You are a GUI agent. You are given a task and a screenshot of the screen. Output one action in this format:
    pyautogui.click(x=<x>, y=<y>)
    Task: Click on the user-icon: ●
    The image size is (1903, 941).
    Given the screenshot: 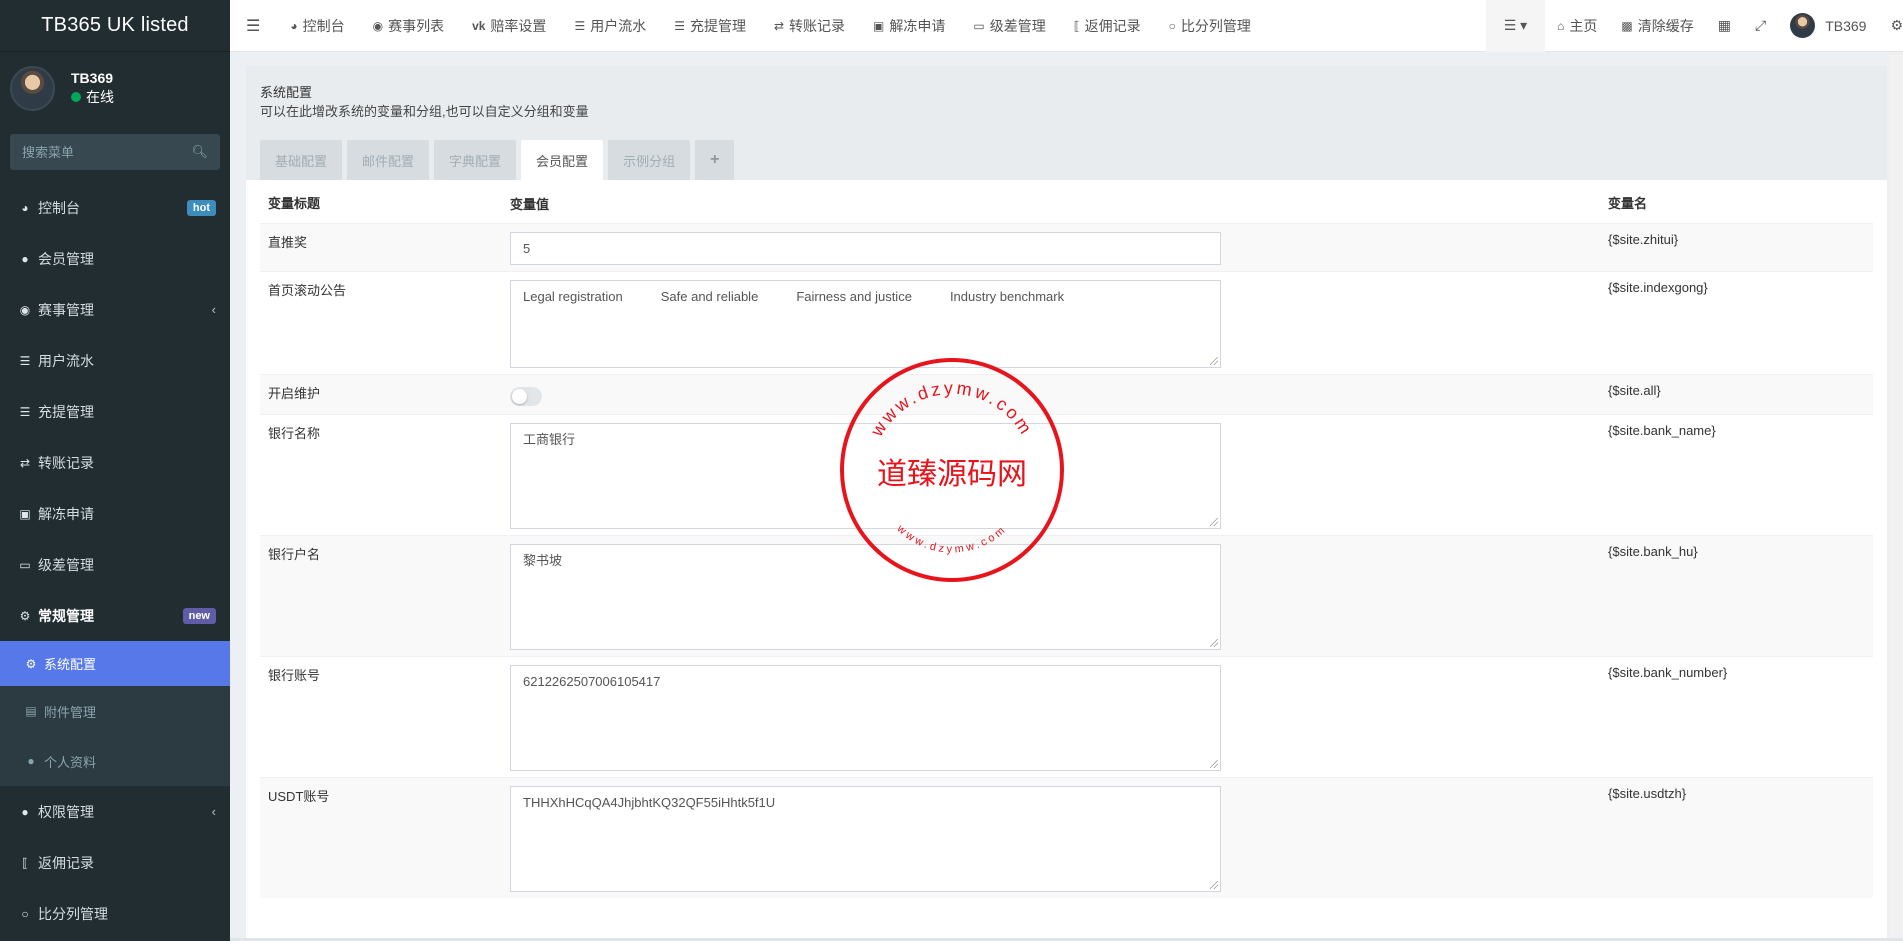 What is the action you would take?
    pyautogui.click(x=31, y=761)
    